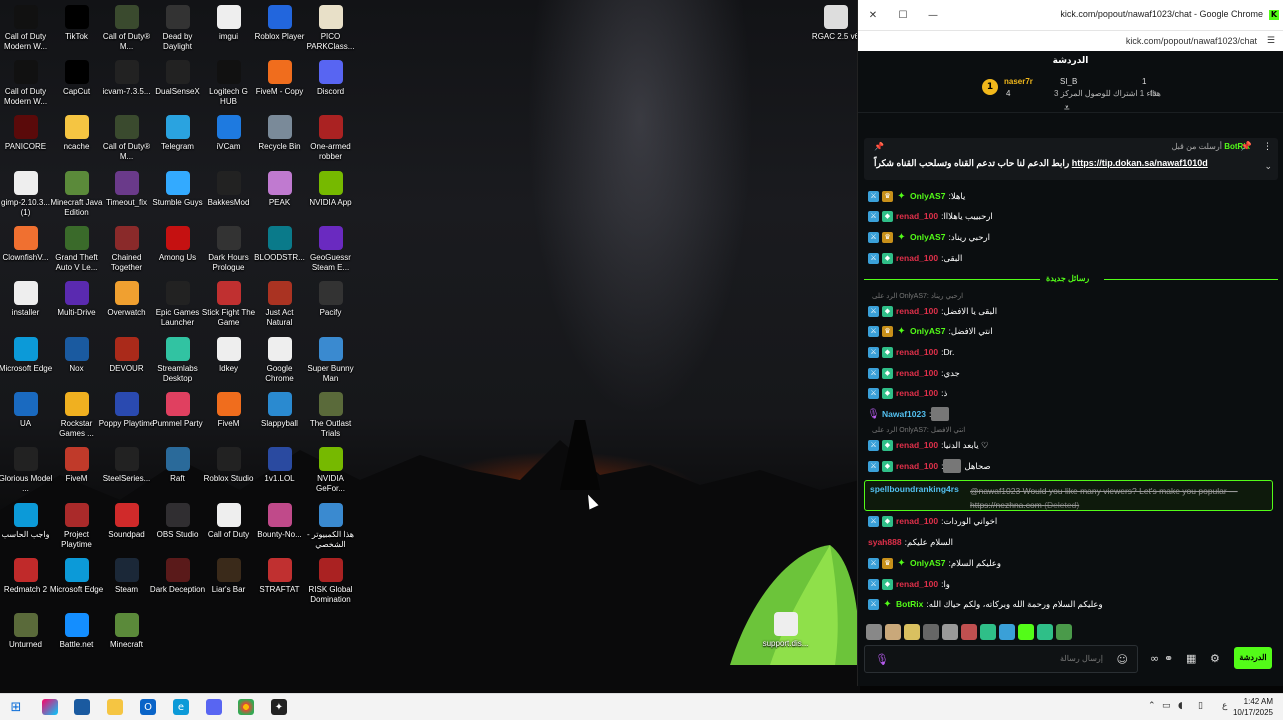 The width and height of the screenshot is (1283, 720). I want to click on desktop-icon: هذا الكمبيوتر - الشخصي, so click(330, 526).